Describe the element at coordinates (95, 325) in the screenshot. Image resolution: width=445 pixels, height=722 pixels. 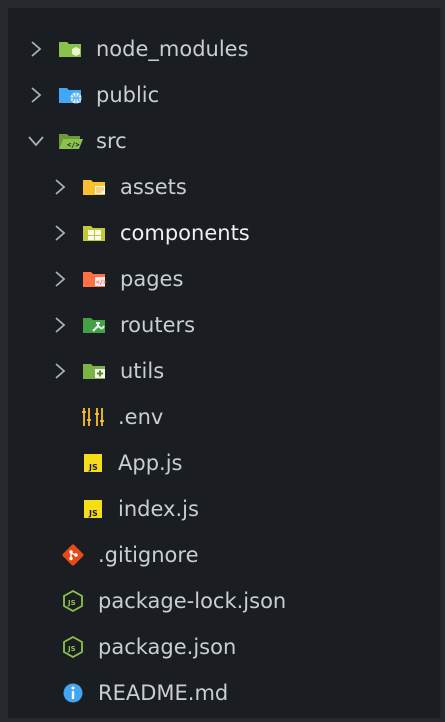
I see `folder-routers-icon` at that location.